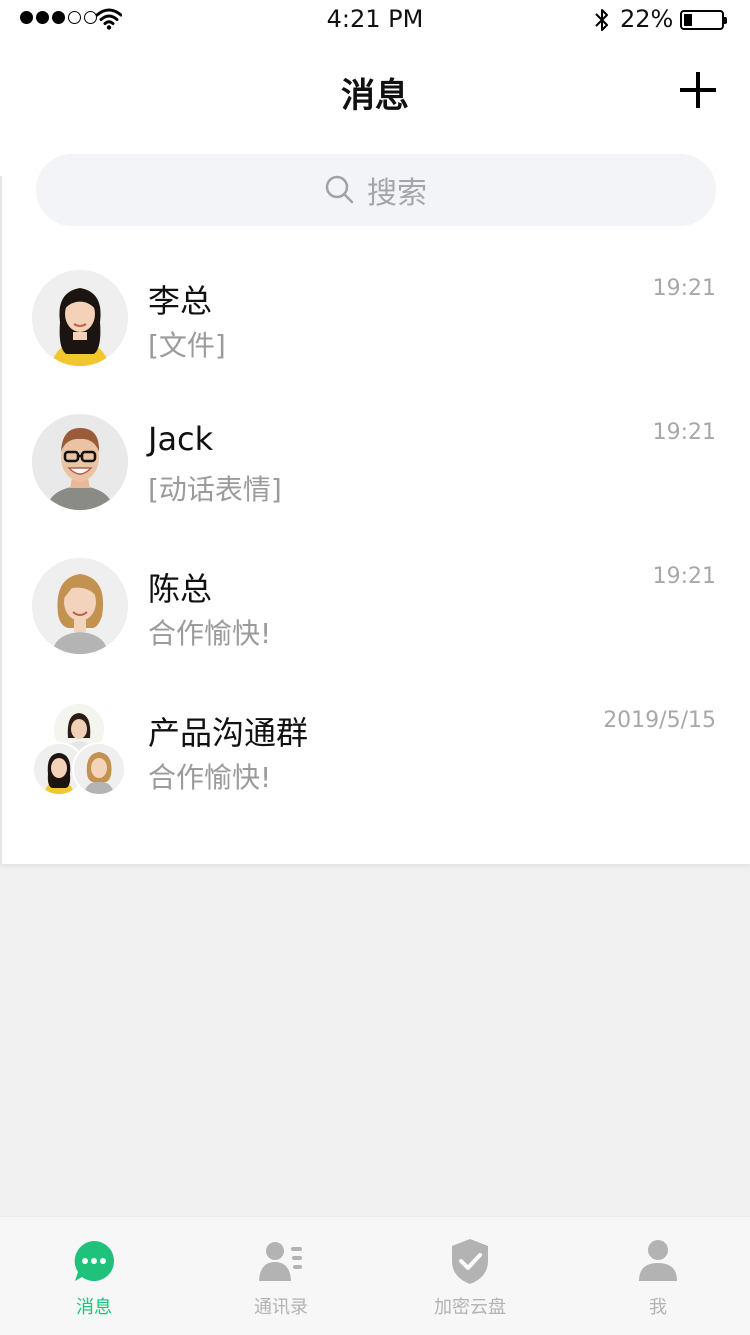 The width and height of the screenshot is (750, 1335). What do you see at coordinates (601, 20) in the screenshot?
I see `bluetooth-icon` at bounding box center [601, 20].